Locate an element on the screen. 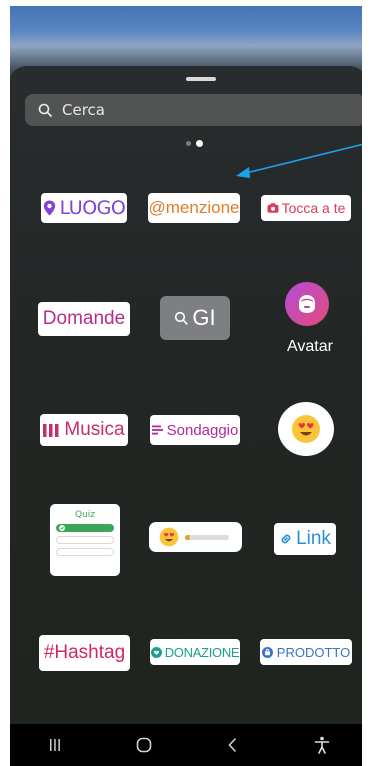 The image size is (372, 766). system-navigation-bar is located at coordinates (188, 745).